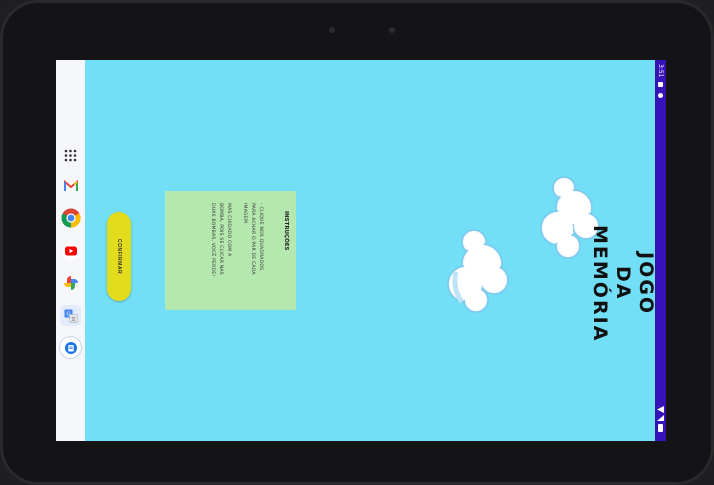 Image resolution: width=714 pixels, height=485 pixels. I want to click on title-line: DA, so click(623, 283).